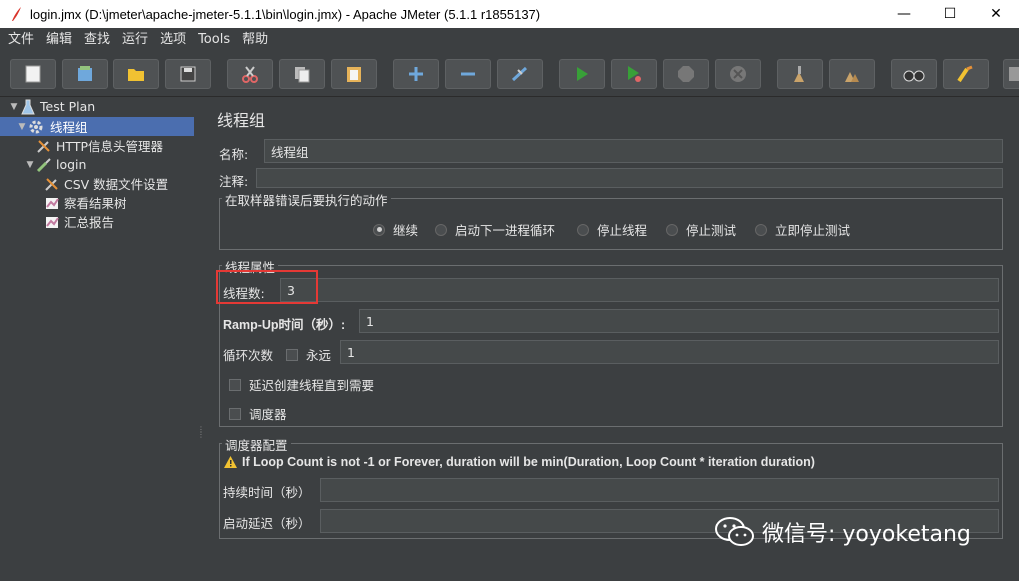 This screenshot has height=581, width=1019. Describe the element at coordinates (248, 355) in the screenshot. I see `loop-count-label: 循环次数` at that location.